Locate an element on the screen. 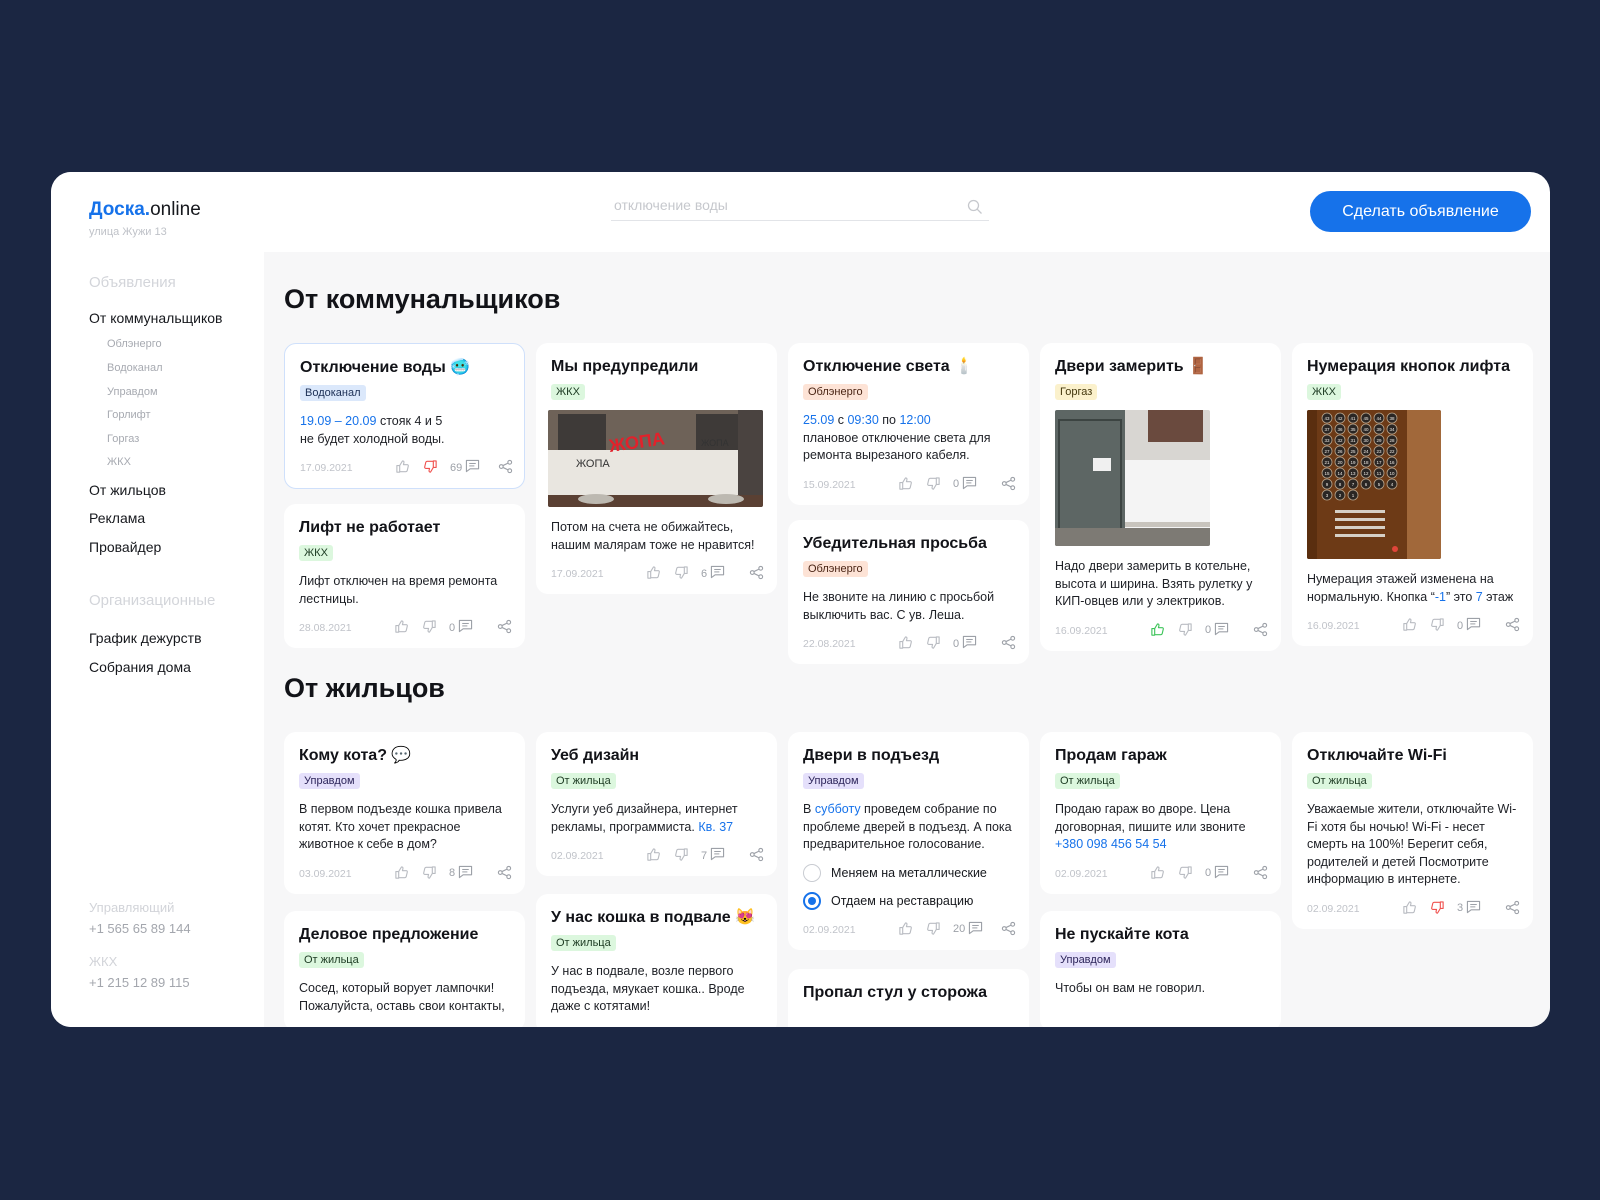 Image resolution: width=1600 pixels, height=1200 pixels. radio-button is located at coordinates (812, 872).